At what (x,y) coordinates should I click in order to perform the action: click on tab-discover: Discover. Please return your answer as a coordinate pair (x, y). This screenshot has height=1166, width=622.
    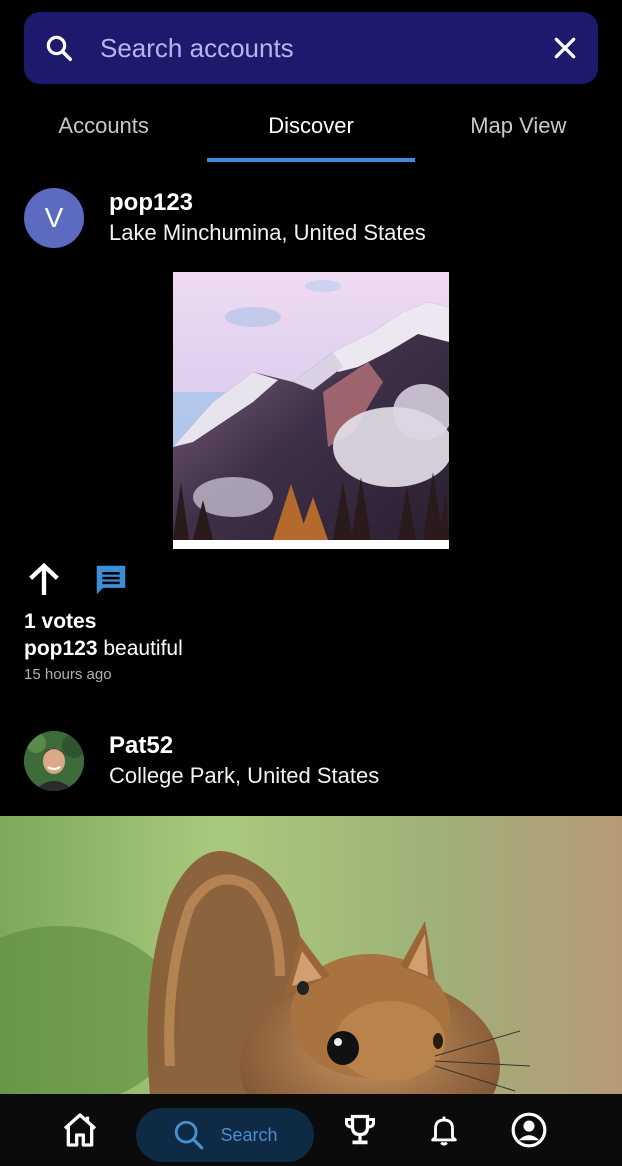
    Looking at the image, I should click on (311, 129).